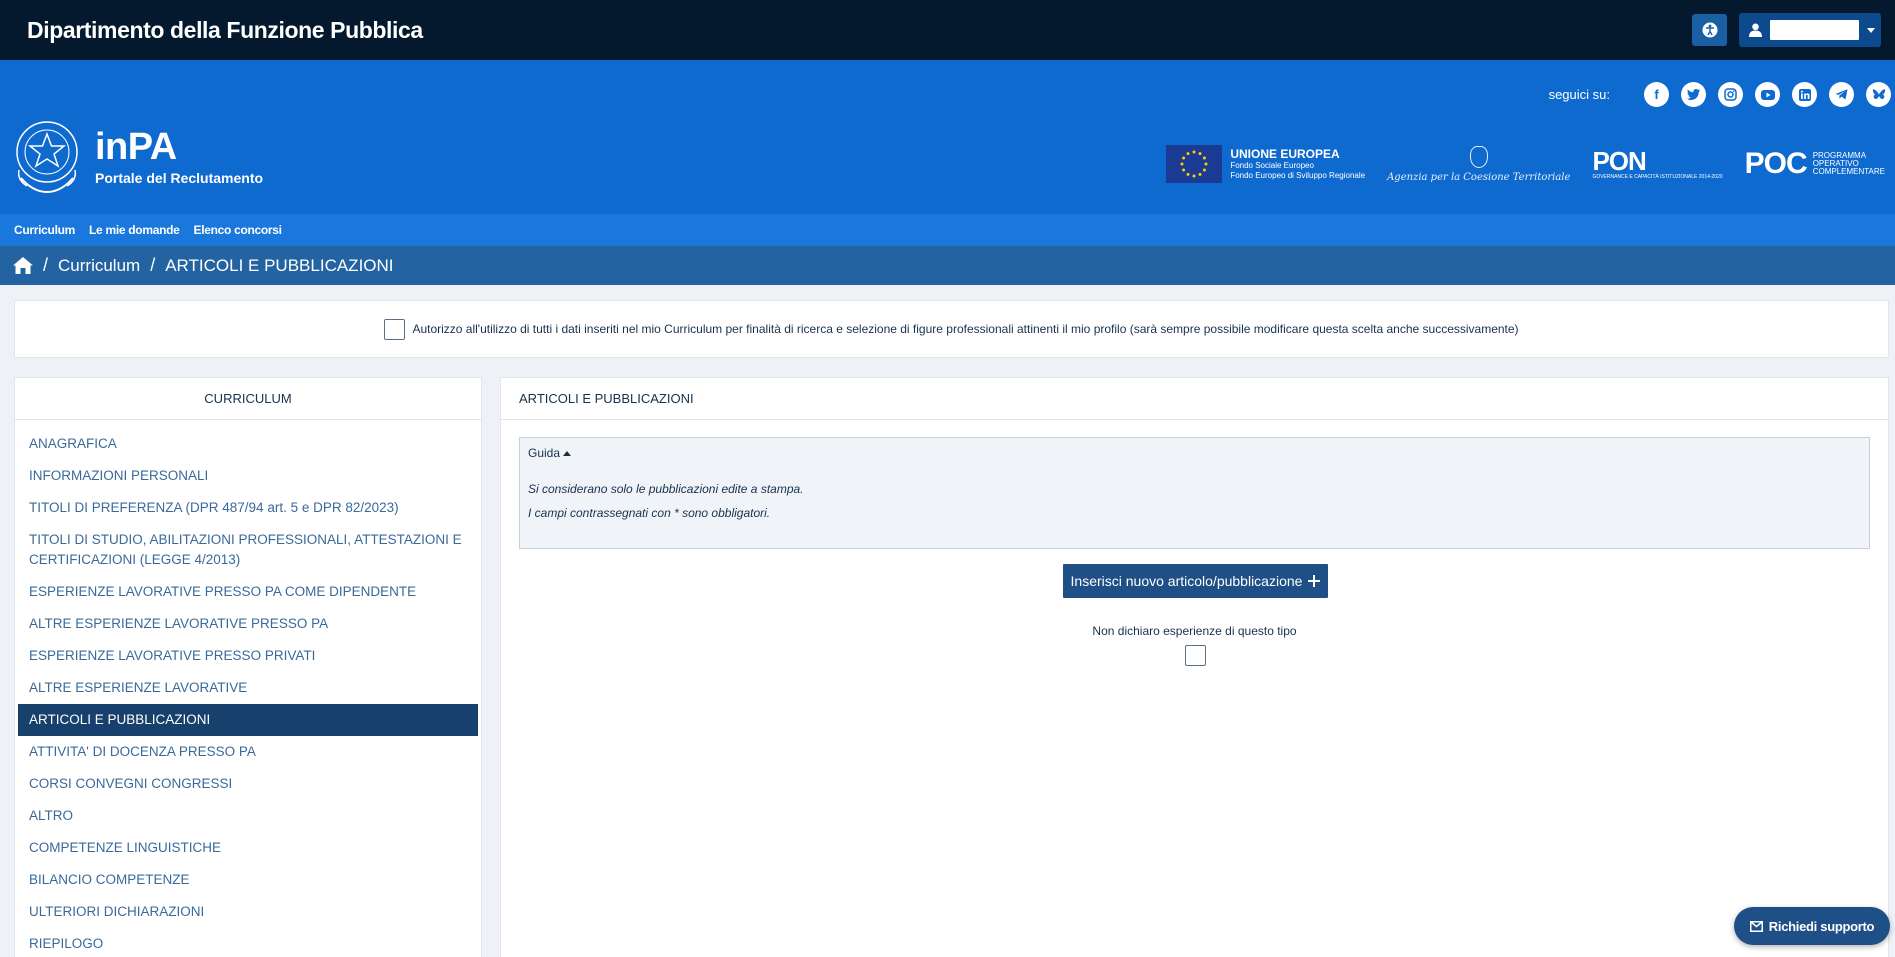 This screenshot has width=1895, height=957. Describe the element at coordinates (1815, 164) in the screenshot. I see `poc-logo: POC PROGRAMMA OPERATIVO COMPLEMENTARE` at that location.